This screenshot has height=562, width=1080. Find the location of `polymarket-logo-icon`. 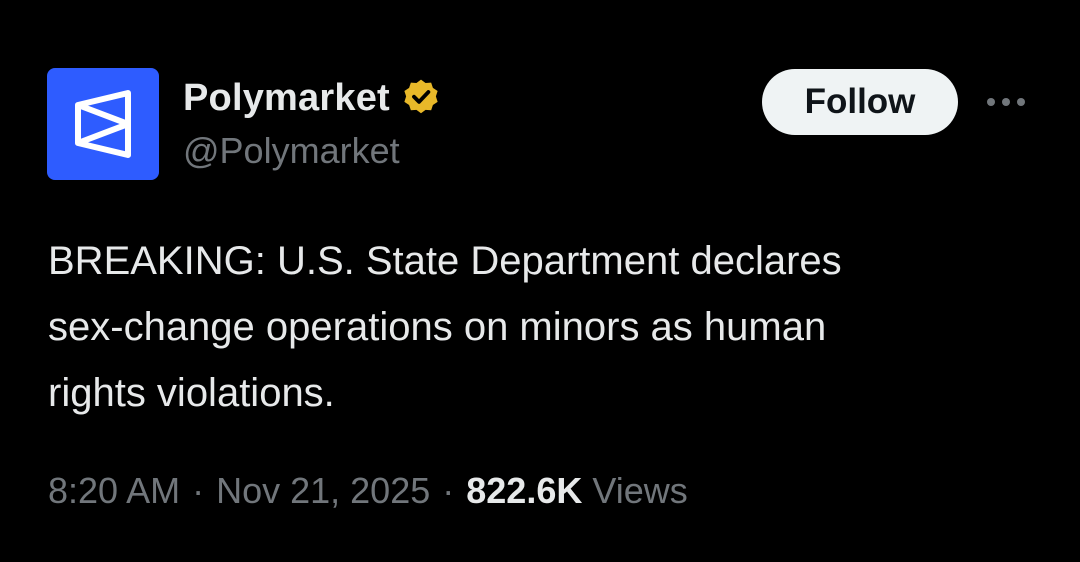

polymarket-logo-icon is located at coordinates (103, 124).